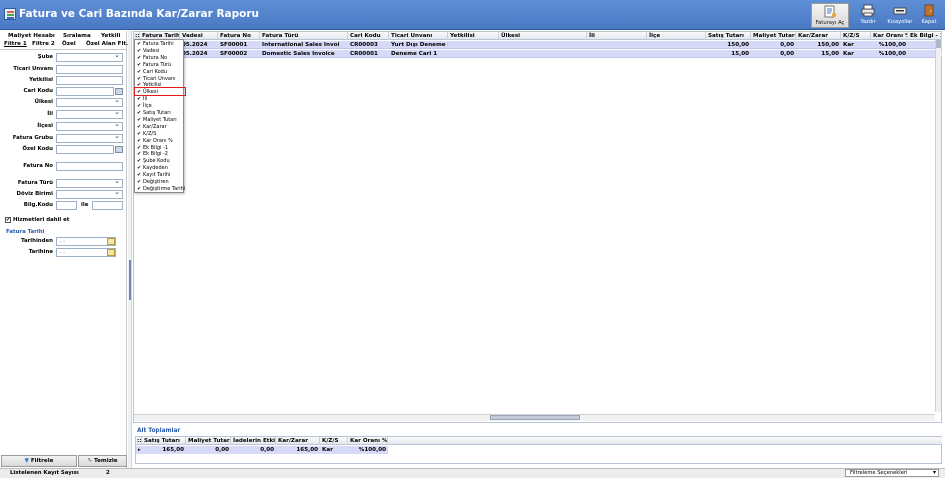 Image resolution: width=945 pixels, height=478 pixels. What do you see at coordinates (164, 441) in the screenshot?
I see `subtotals-column-header: Satış Tutarı` at bounding box center [164, 441].